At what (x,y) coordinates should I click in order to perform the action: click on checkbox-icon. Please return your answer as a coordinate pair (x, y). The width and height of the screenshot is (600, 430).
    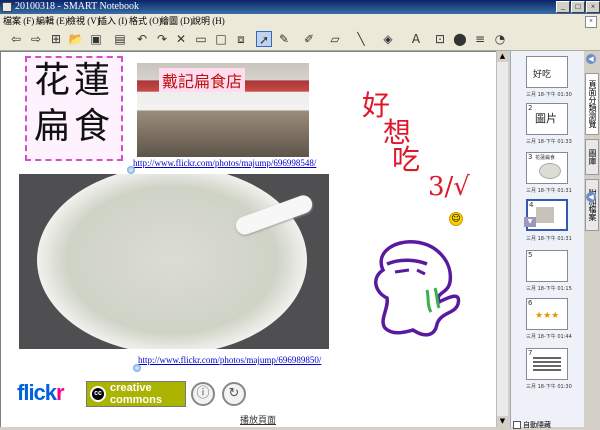
    Looking at the image, I should click on (517, 425).